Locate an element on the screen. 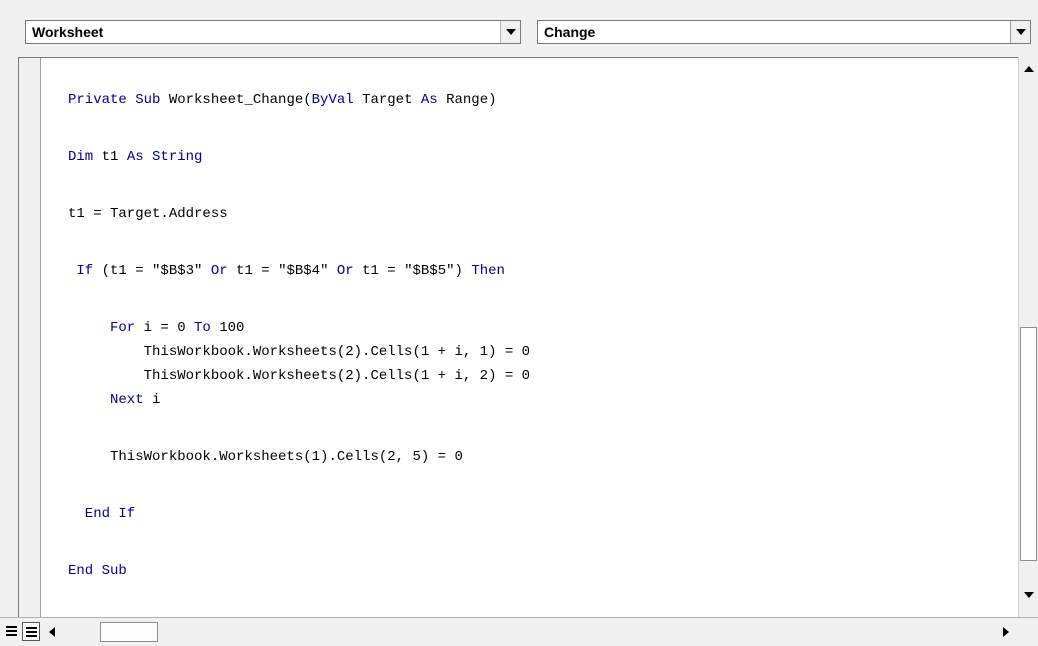  code-keyword: Private Sub is located at coordinates (118, 100).